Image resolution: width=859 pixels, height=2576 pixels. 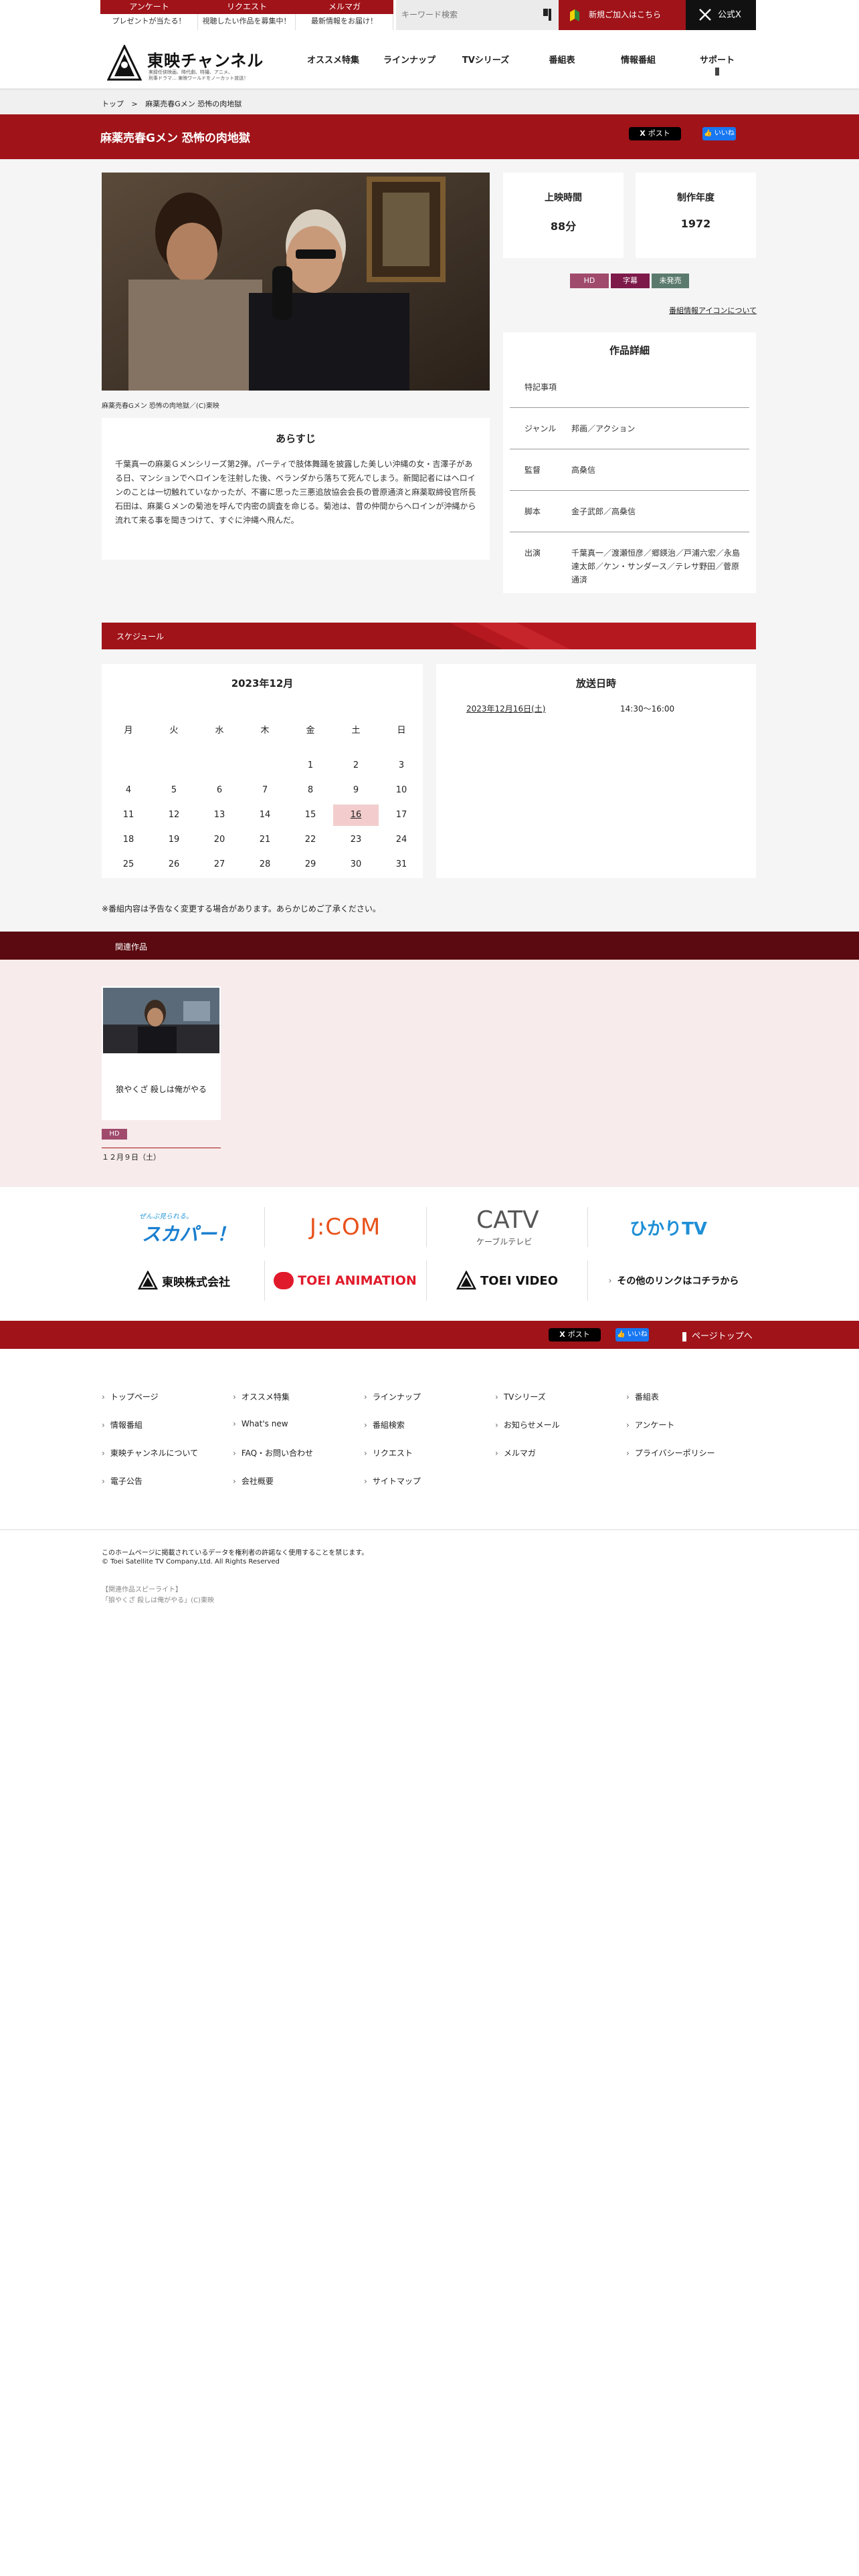 What do you see at coordinates (114, 1134) in the screenshot?
I see `related-hd-badge: HD` at bounding box center [114, 1134].